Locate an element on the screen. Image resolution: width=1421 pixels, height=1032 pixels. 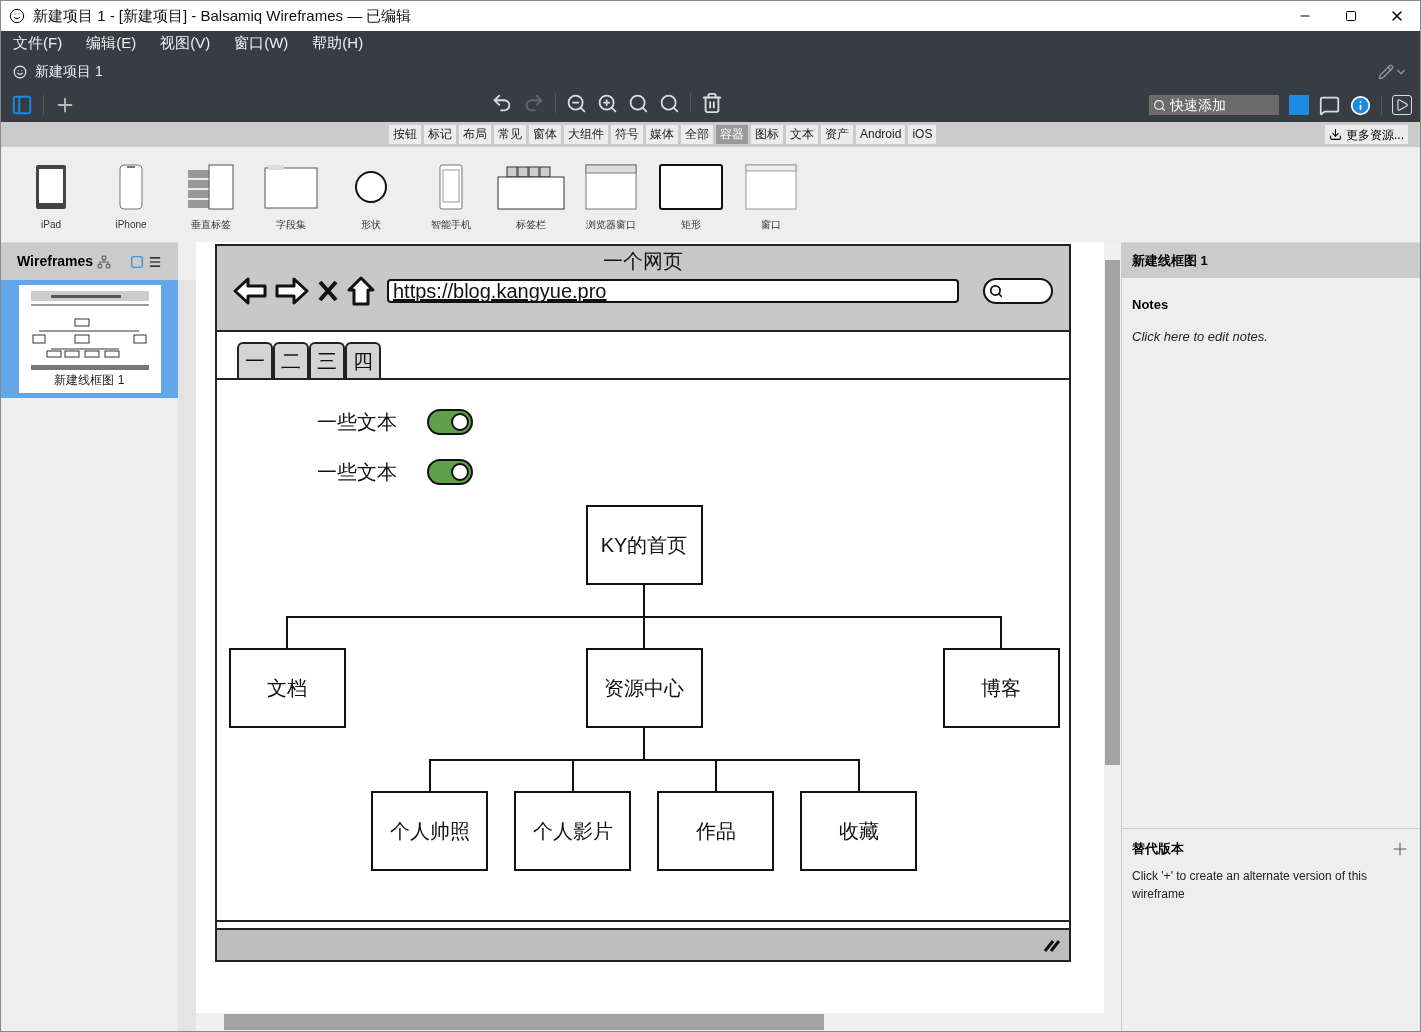
search-field is located at coordinates (1018, 291).